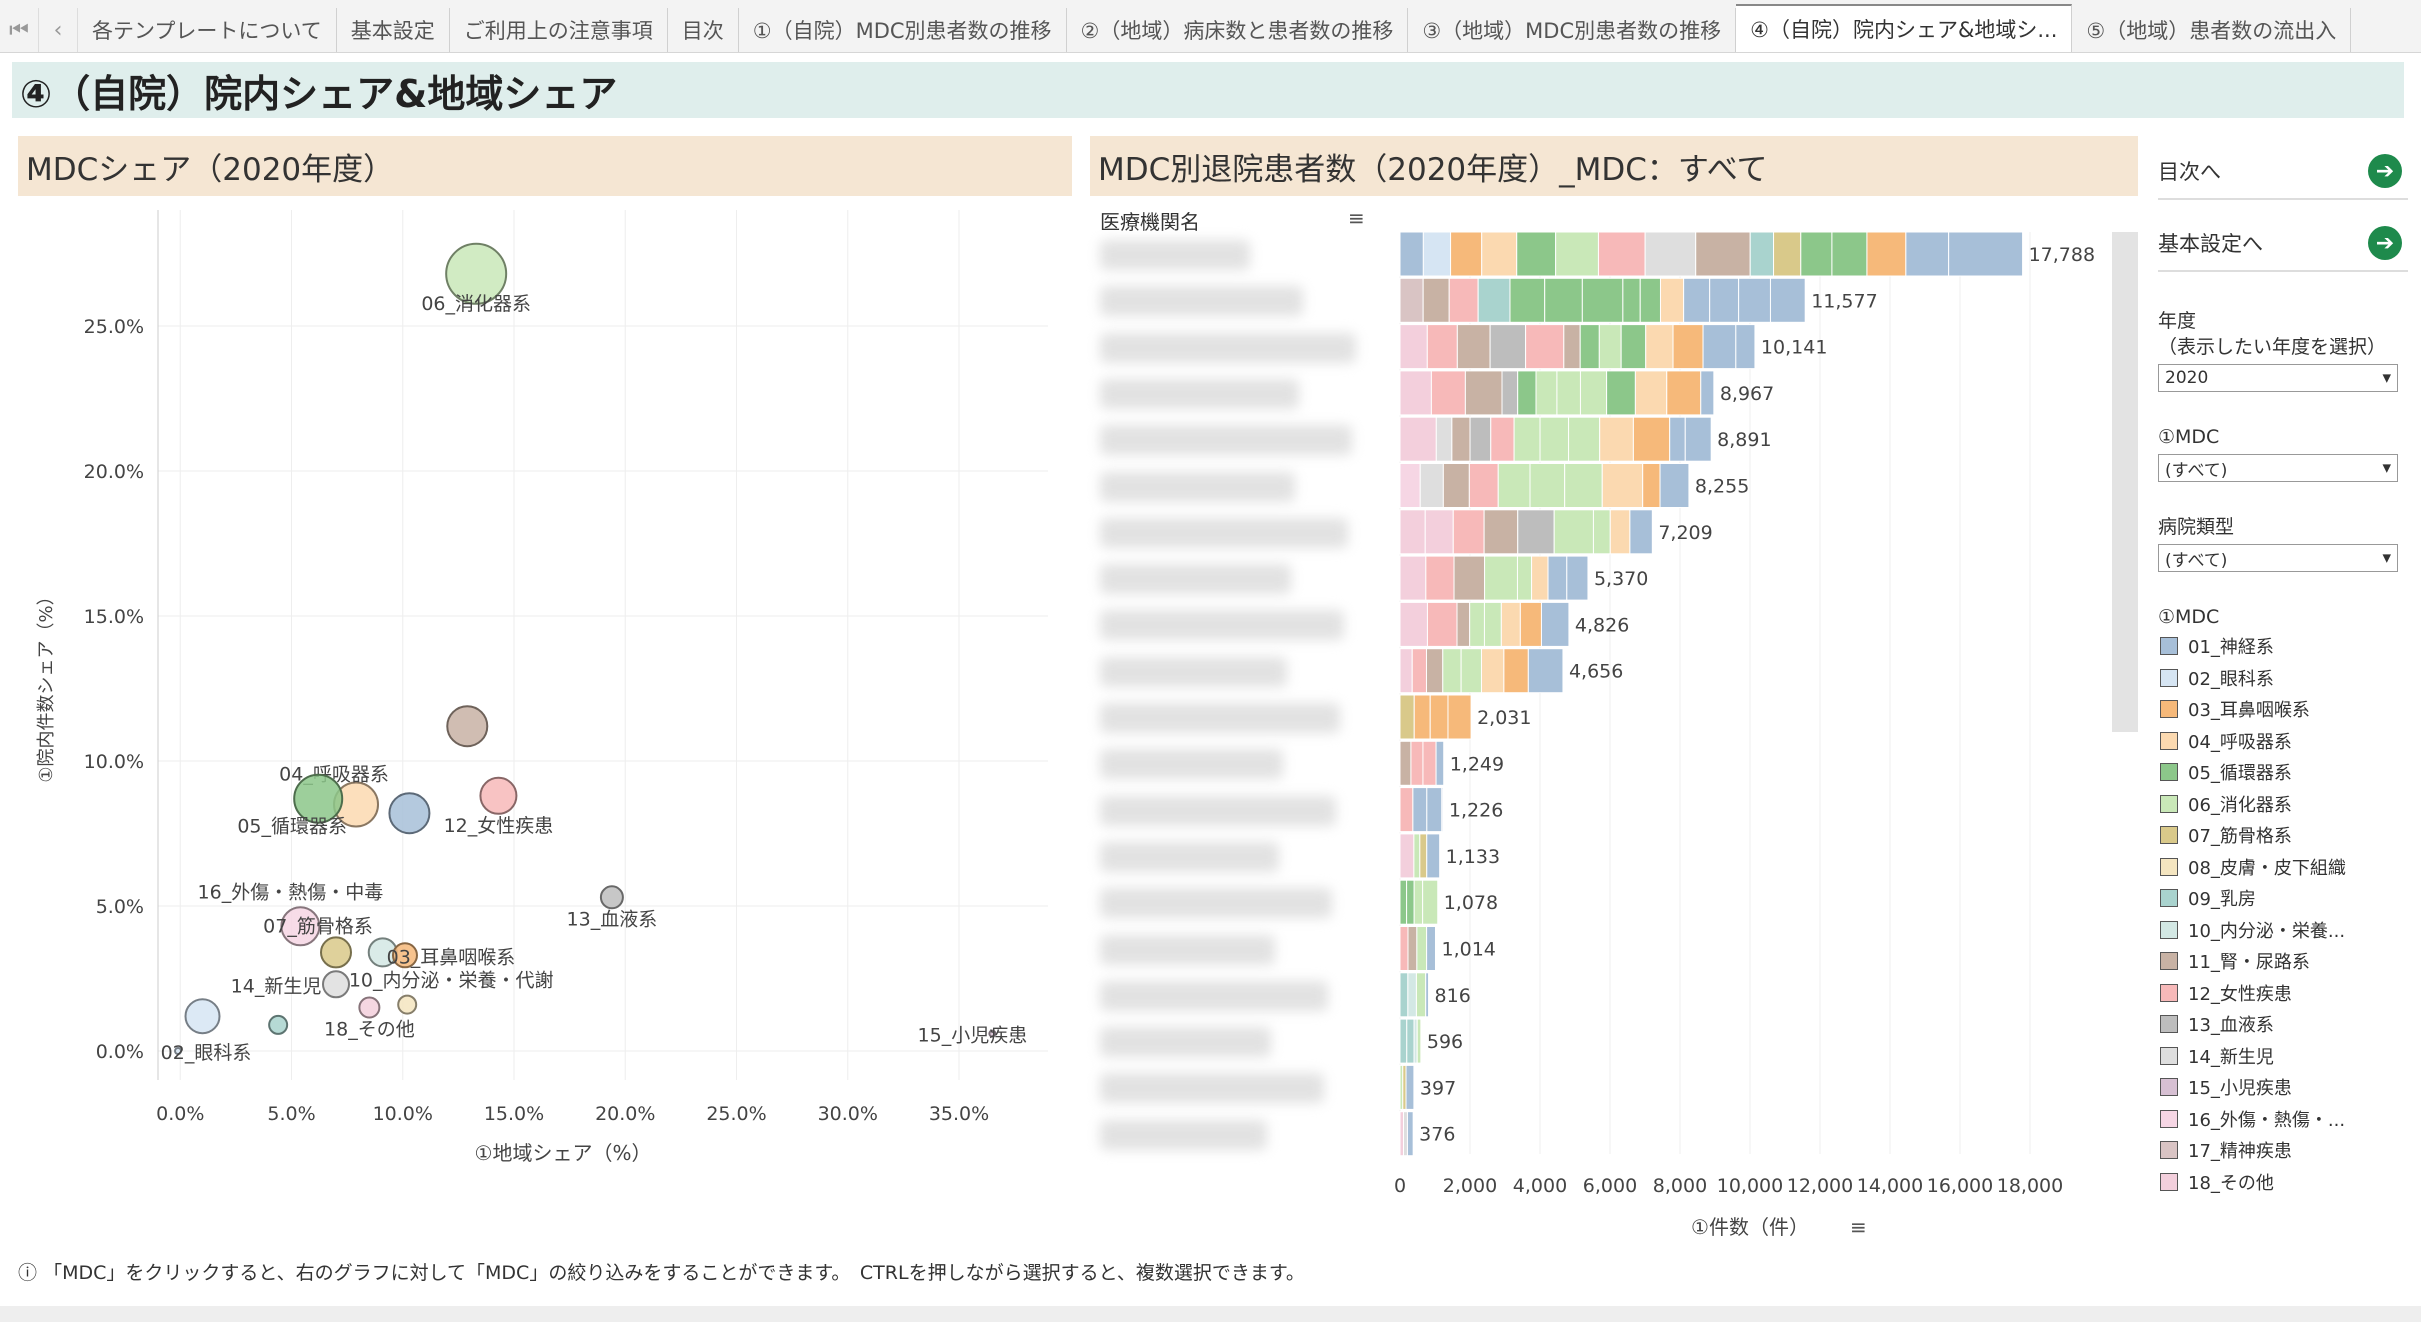  What do you see at coordinates (2217, 678) in the screenshot?
I see `legend-item: 02_眼科系` at bounding box center [2217, 678].